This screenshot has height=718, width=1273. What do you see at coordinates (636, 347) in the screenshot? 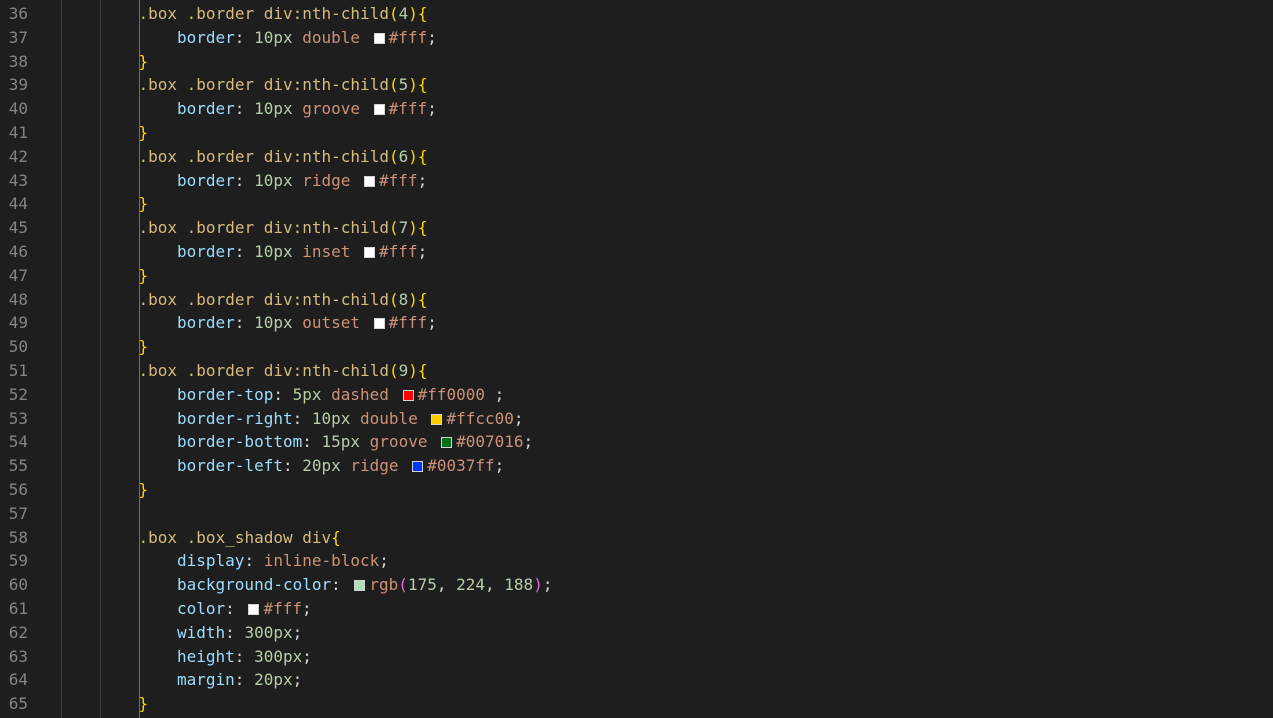
I see `code-line: 50}` at bounding box center [636, 347].